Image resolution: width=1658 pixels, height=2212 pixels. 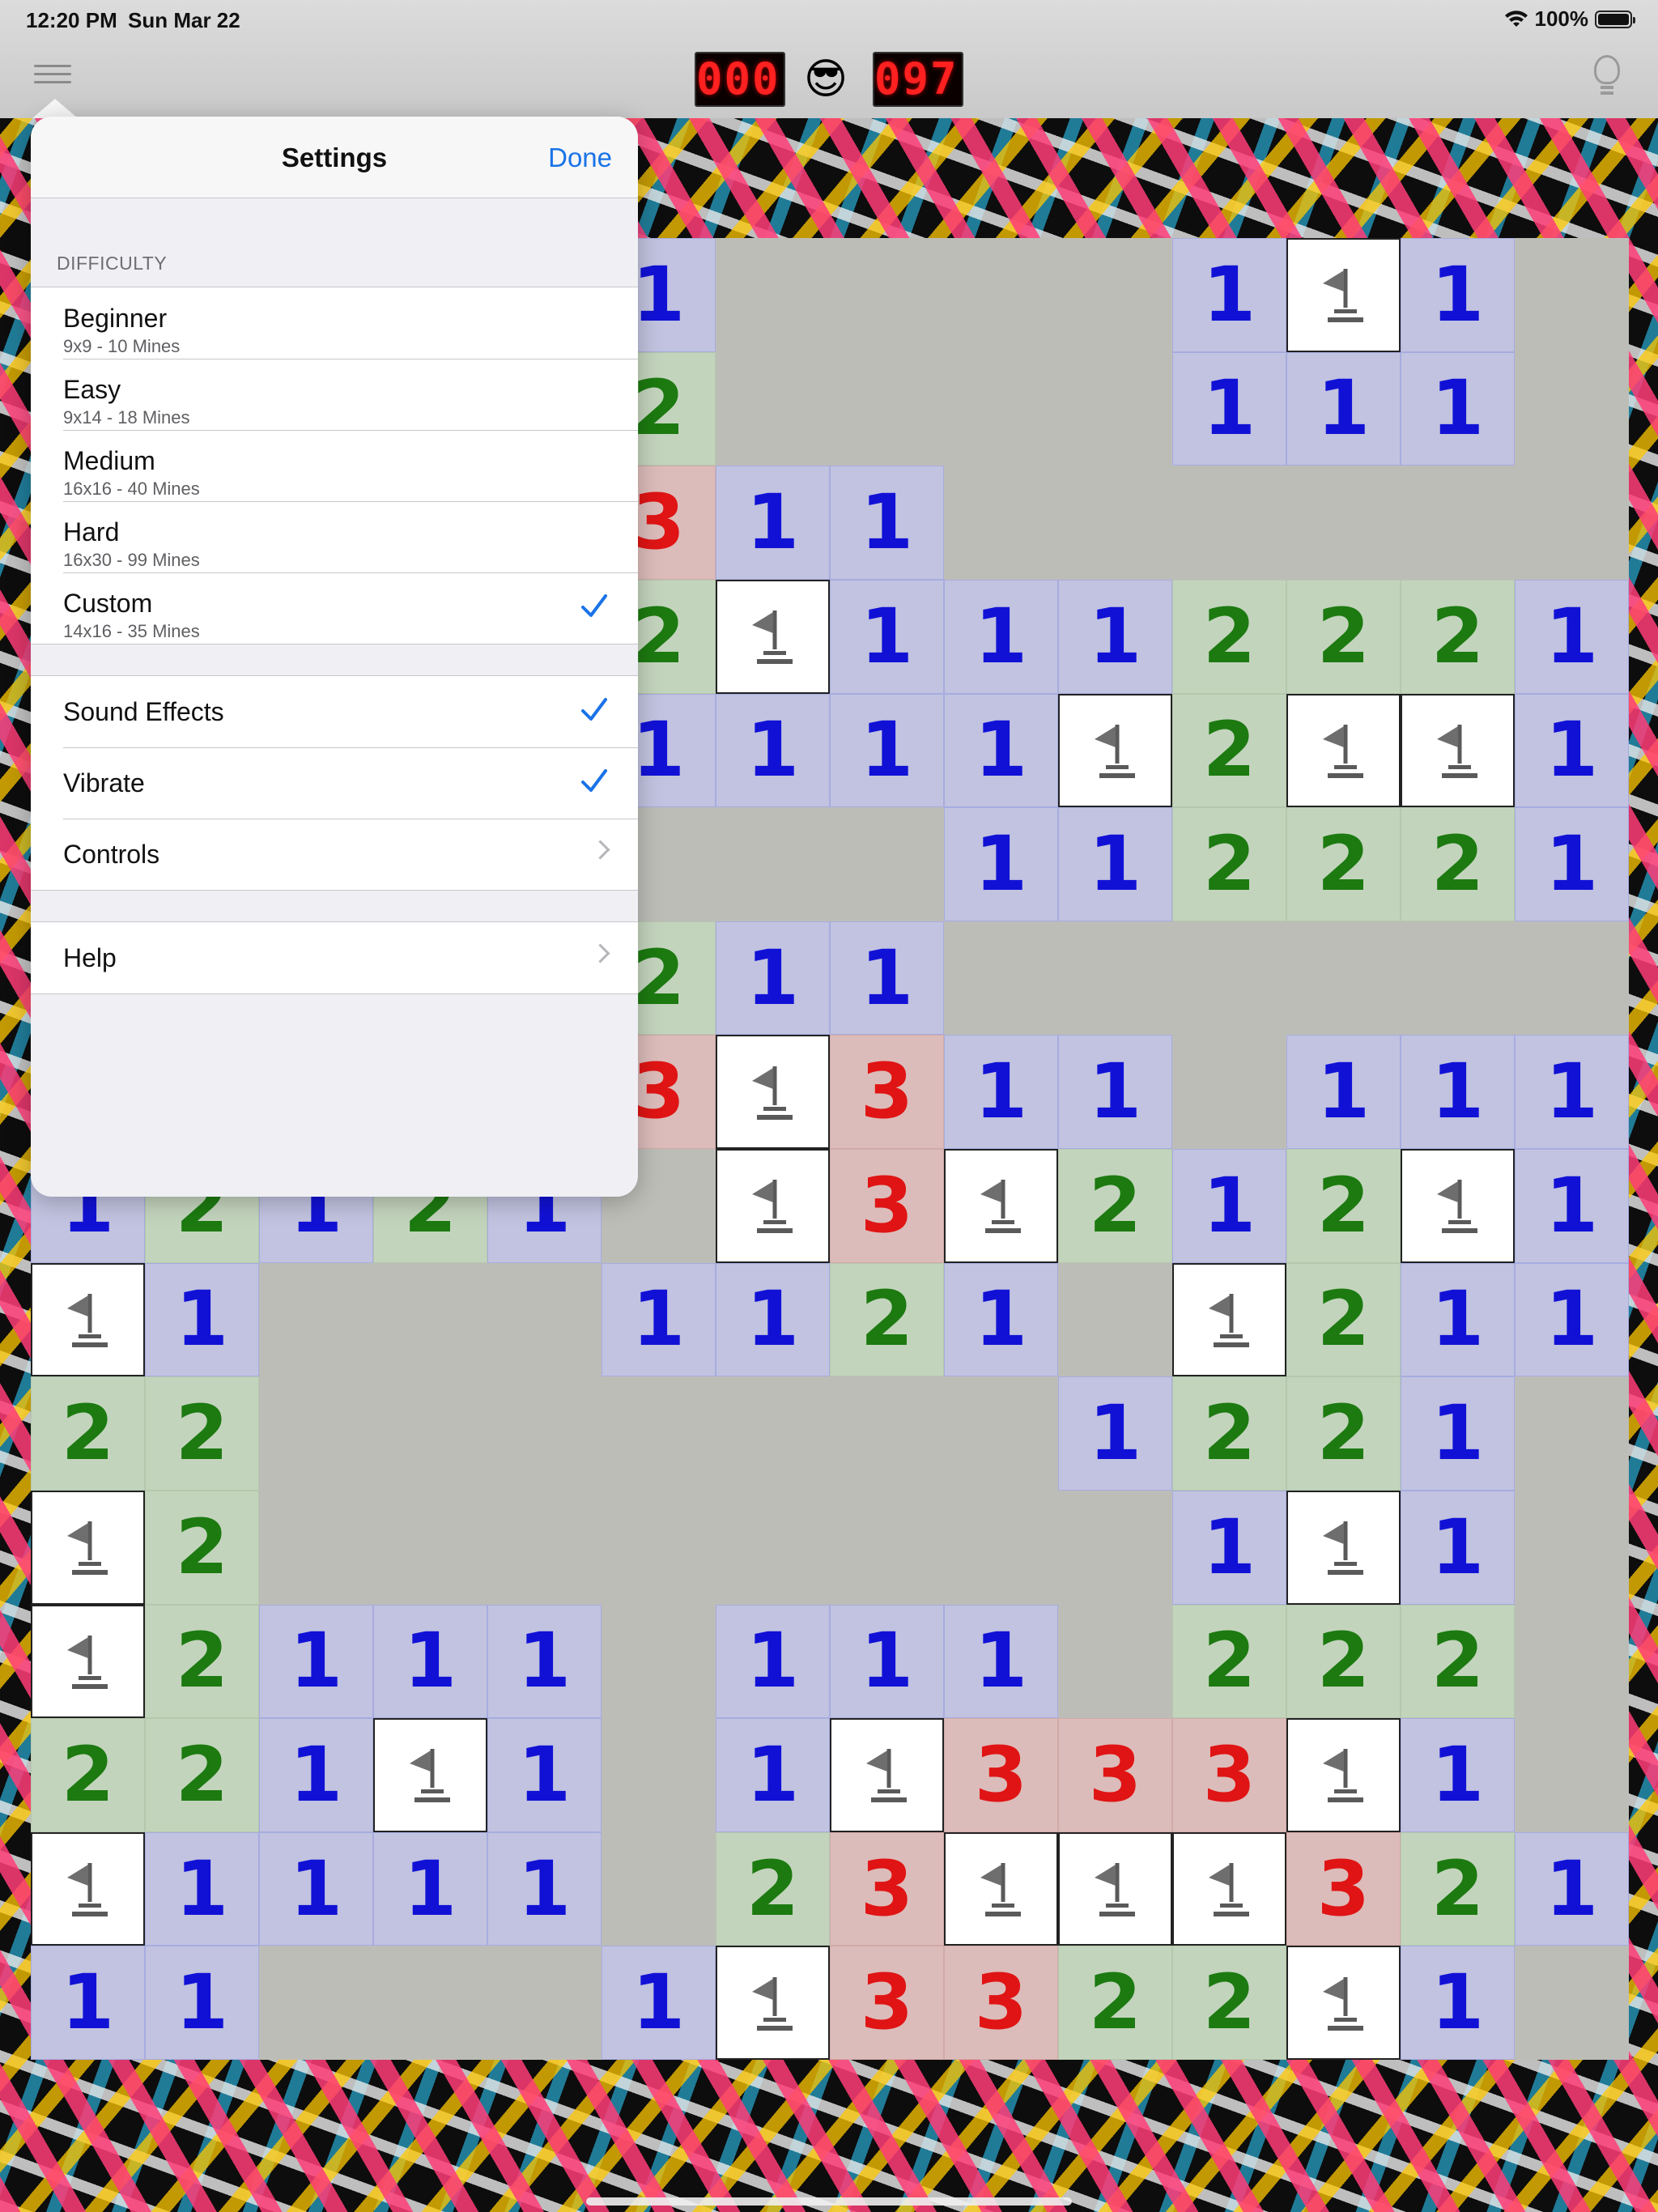 I want to click on difficulty-beginner: Beginner 9x9 - 10 Mines, so click(x=334, y=323).